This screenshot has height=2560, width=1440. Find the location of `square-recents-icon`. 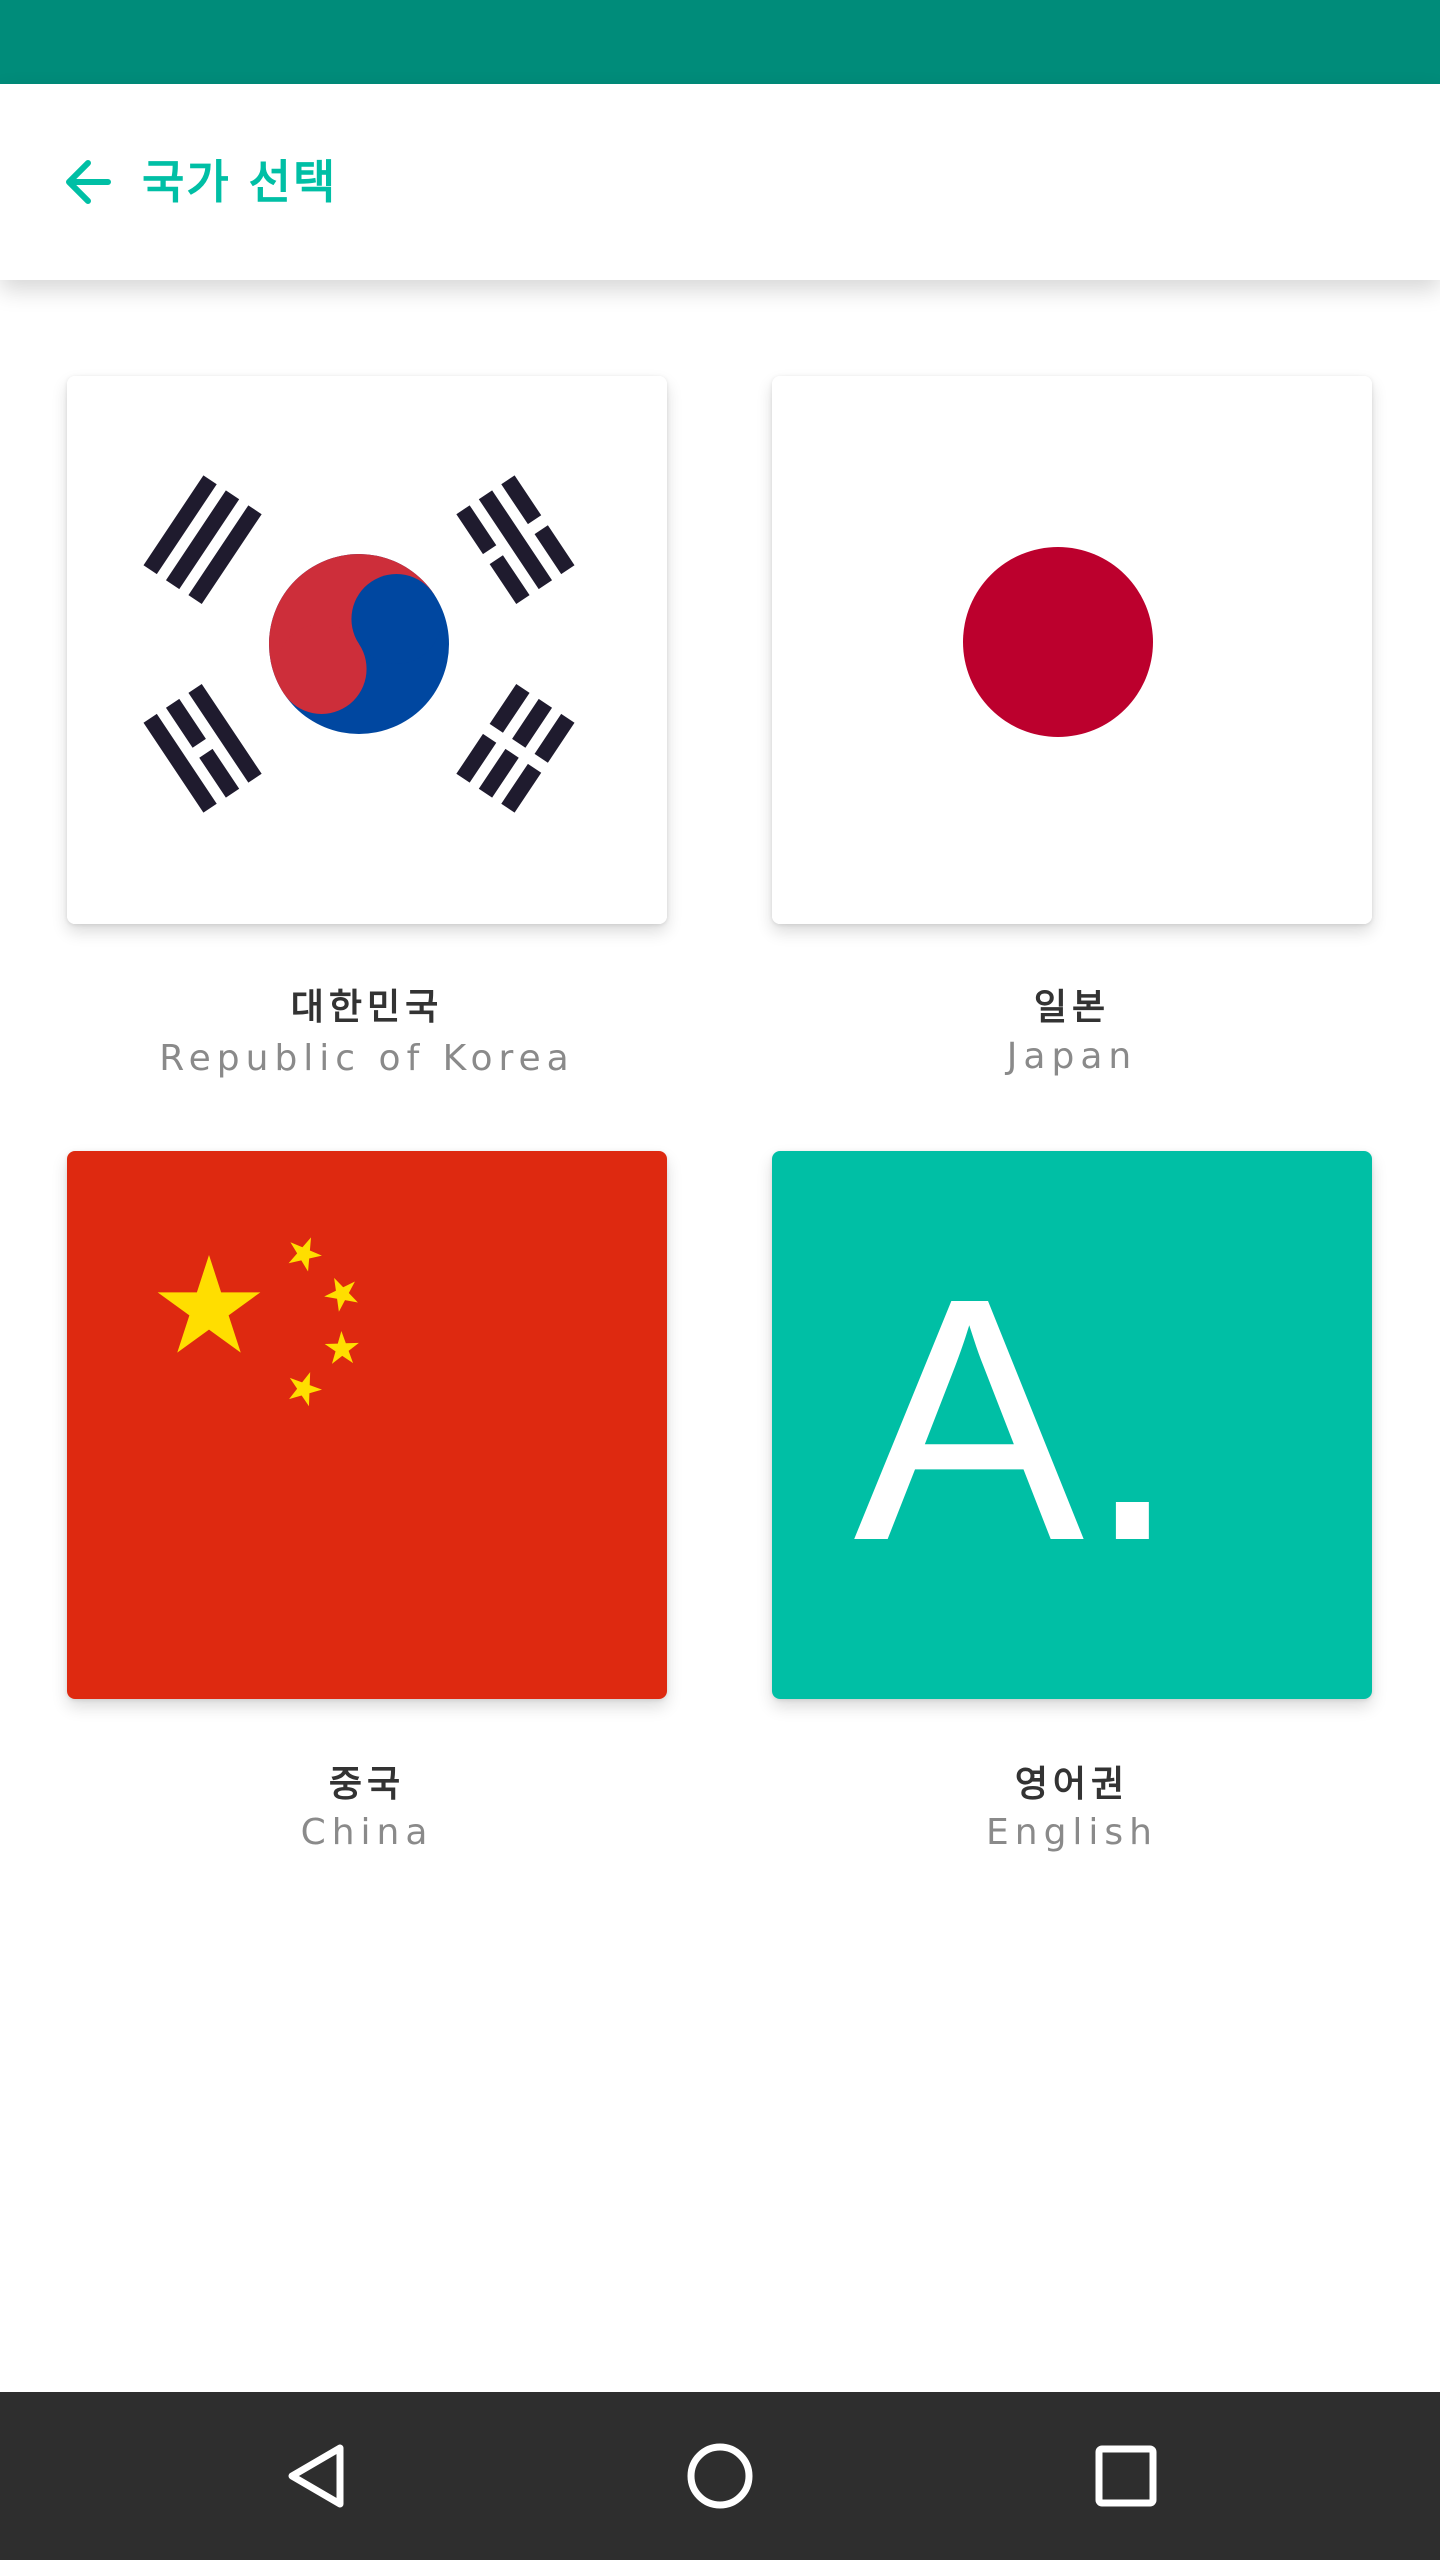

square-recents-icon is located at coordinates (1126, 2476).